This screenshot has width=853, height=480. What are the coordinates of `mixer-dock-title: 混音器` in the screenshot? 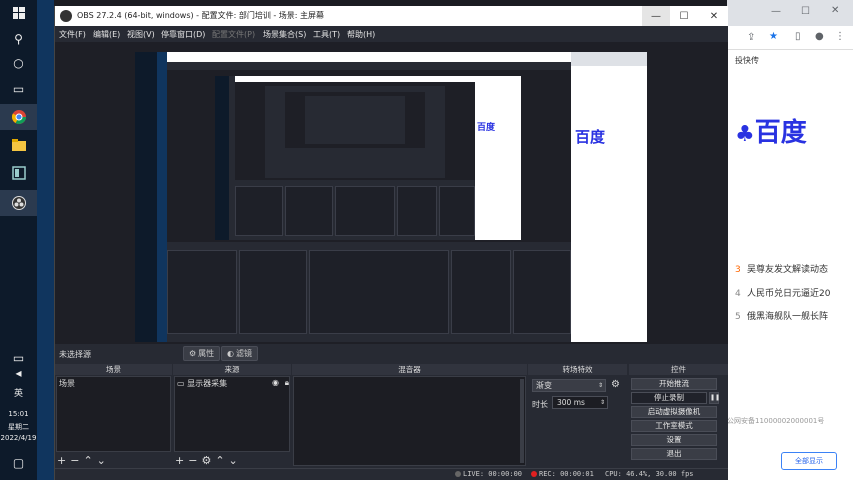 It's located at (409, 369).